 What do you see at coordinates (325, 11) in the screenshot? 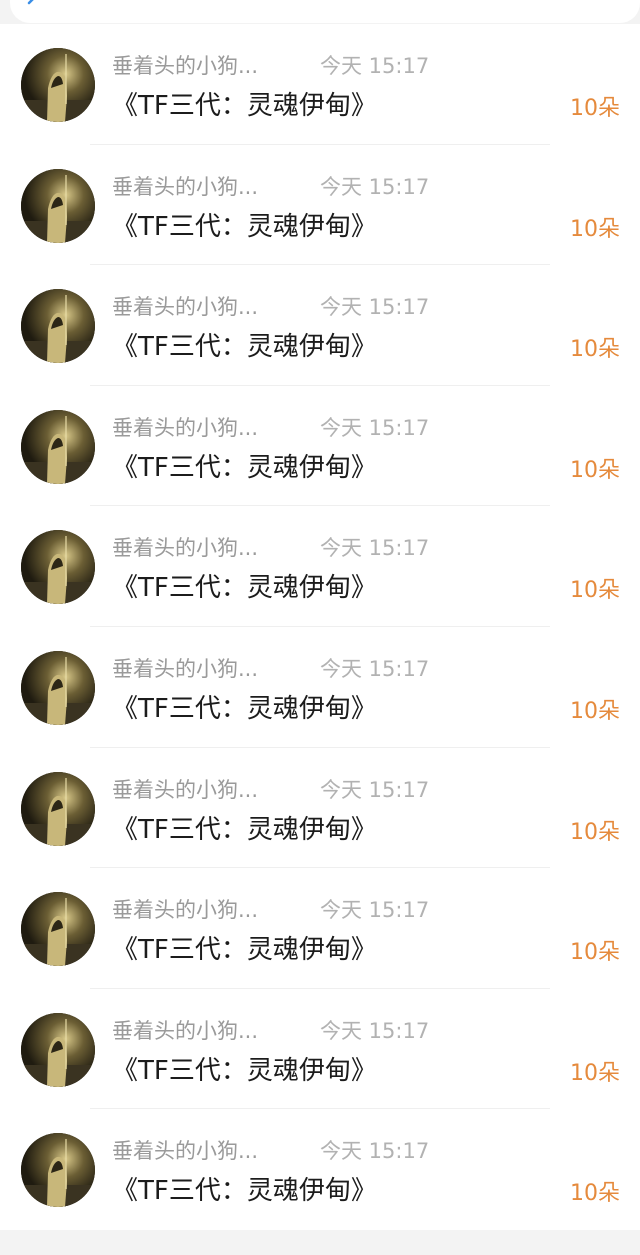
I see `search-bar` at bounding box center [325, 11].